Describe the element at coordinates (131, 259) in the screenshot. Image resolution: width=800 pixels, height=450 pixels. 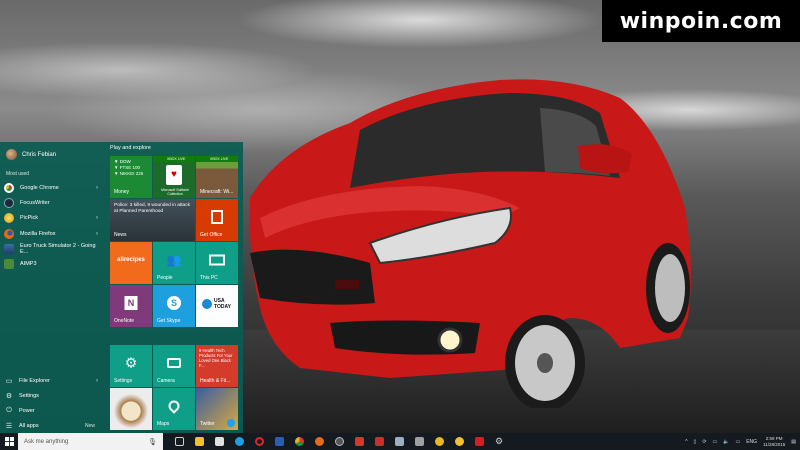
I see `allrecipes-logo: allrecipes` at that location.